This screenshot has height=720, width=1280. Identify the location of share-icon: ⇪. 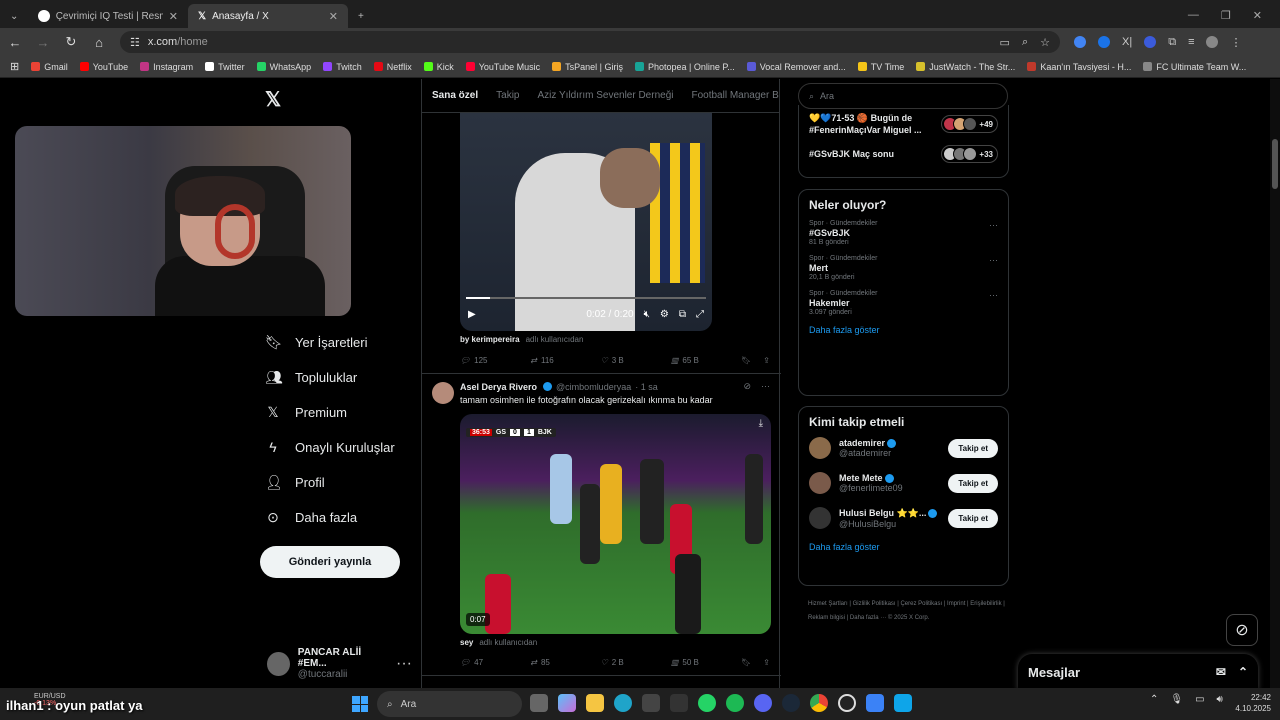
(766, 360).